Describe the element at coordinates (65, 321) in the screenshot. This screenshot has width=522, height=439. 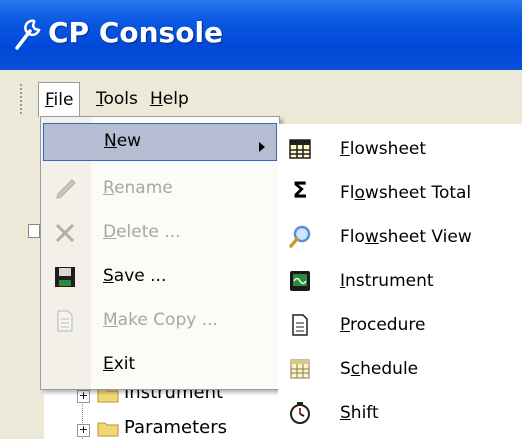
I see `copy-page-icon` at that location.